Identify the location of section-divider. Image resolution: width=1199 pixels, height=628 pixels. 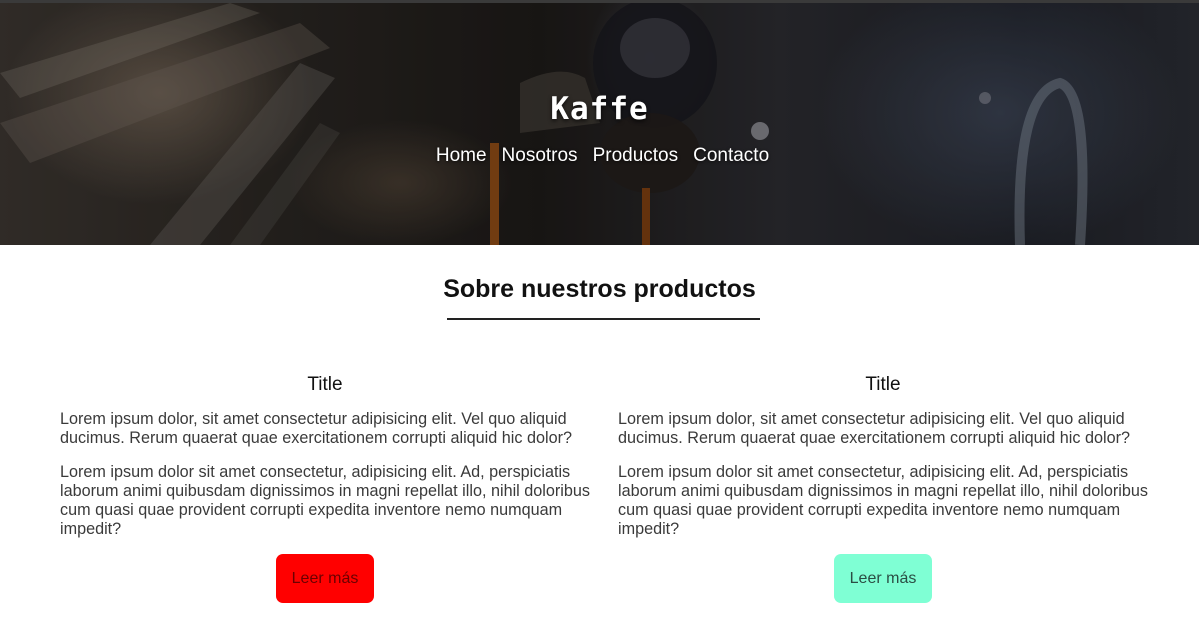
(603, 319).